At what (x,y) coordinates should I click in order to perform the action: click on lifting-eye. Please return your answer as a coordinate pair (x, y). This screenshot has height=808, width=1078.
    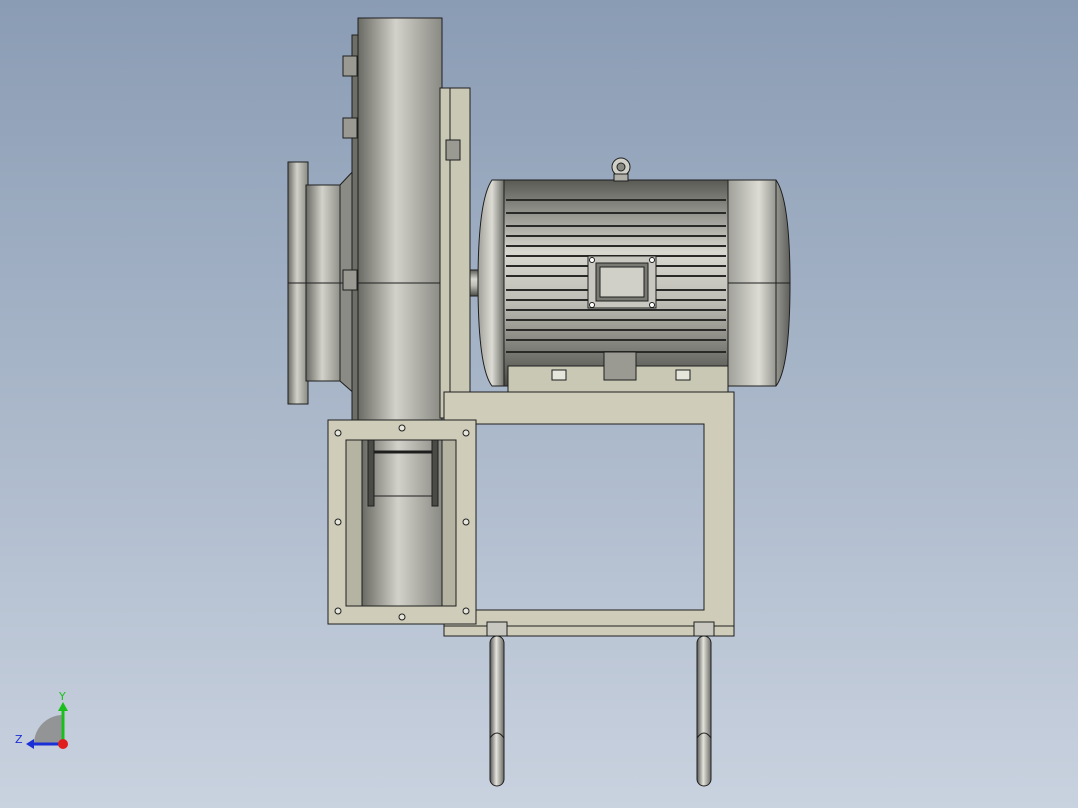
    Looking at the image, I should click on (621, 169).